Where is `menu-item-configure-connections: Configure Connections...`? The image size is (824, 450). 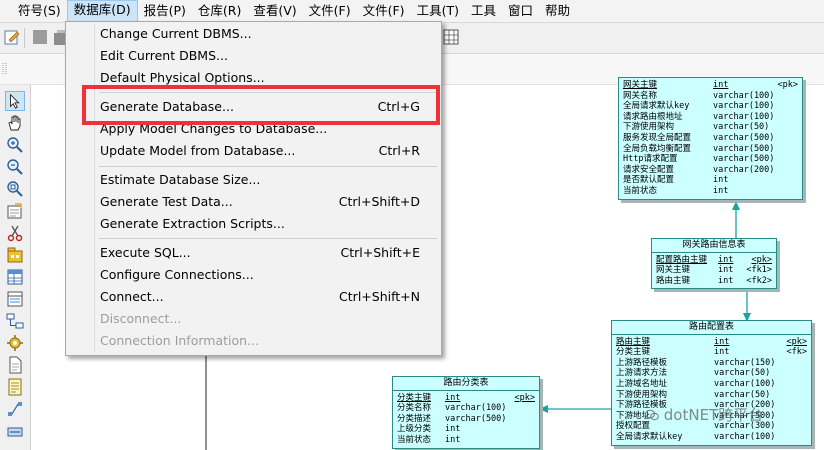
menu-item-configure-connections: Configure Connections... is located at coordinates (253, 275).